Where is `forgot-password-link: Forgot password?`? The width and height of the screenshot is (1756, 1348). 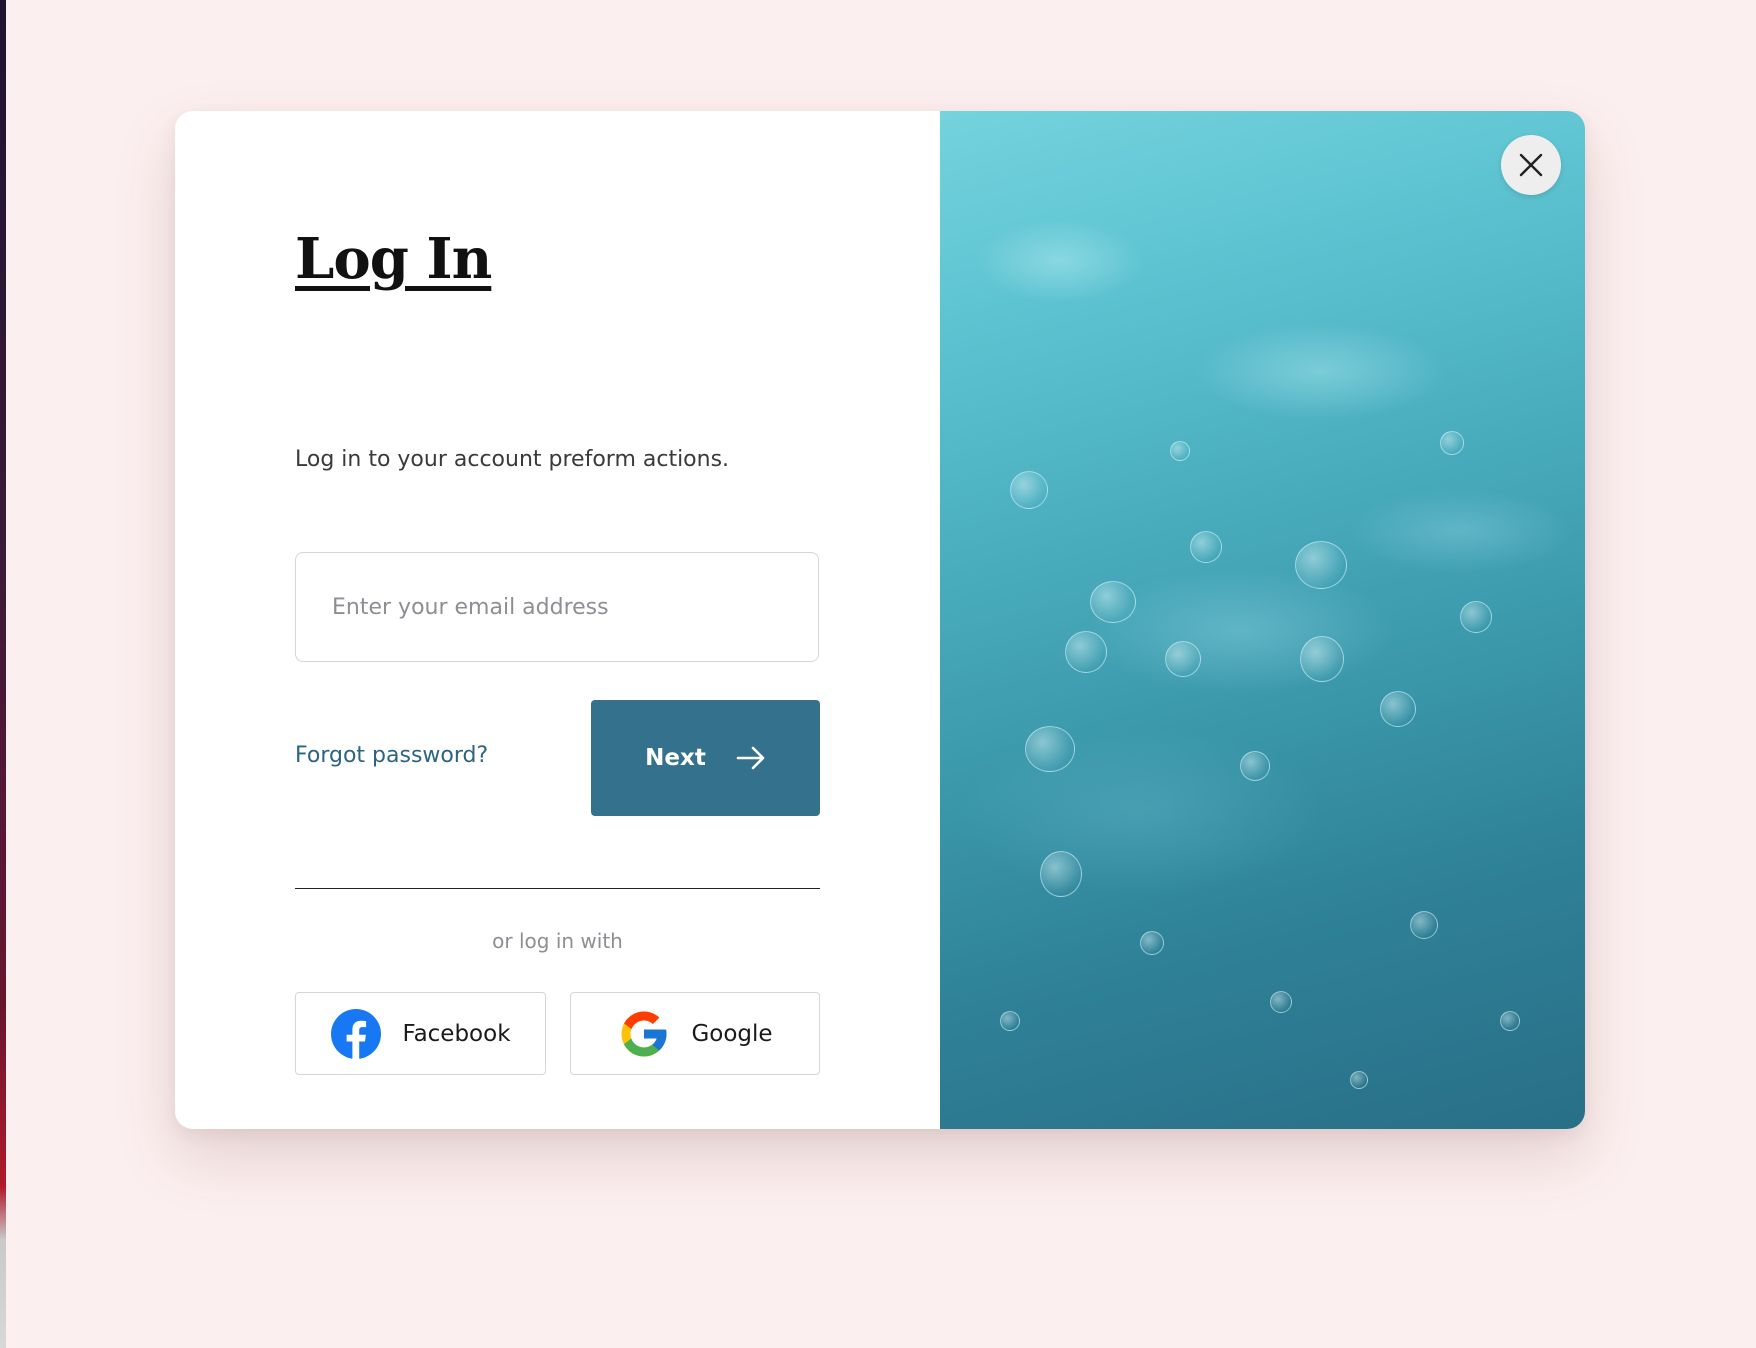
forgot-password-link: Forgot password? is located at coordinates (391, 755).